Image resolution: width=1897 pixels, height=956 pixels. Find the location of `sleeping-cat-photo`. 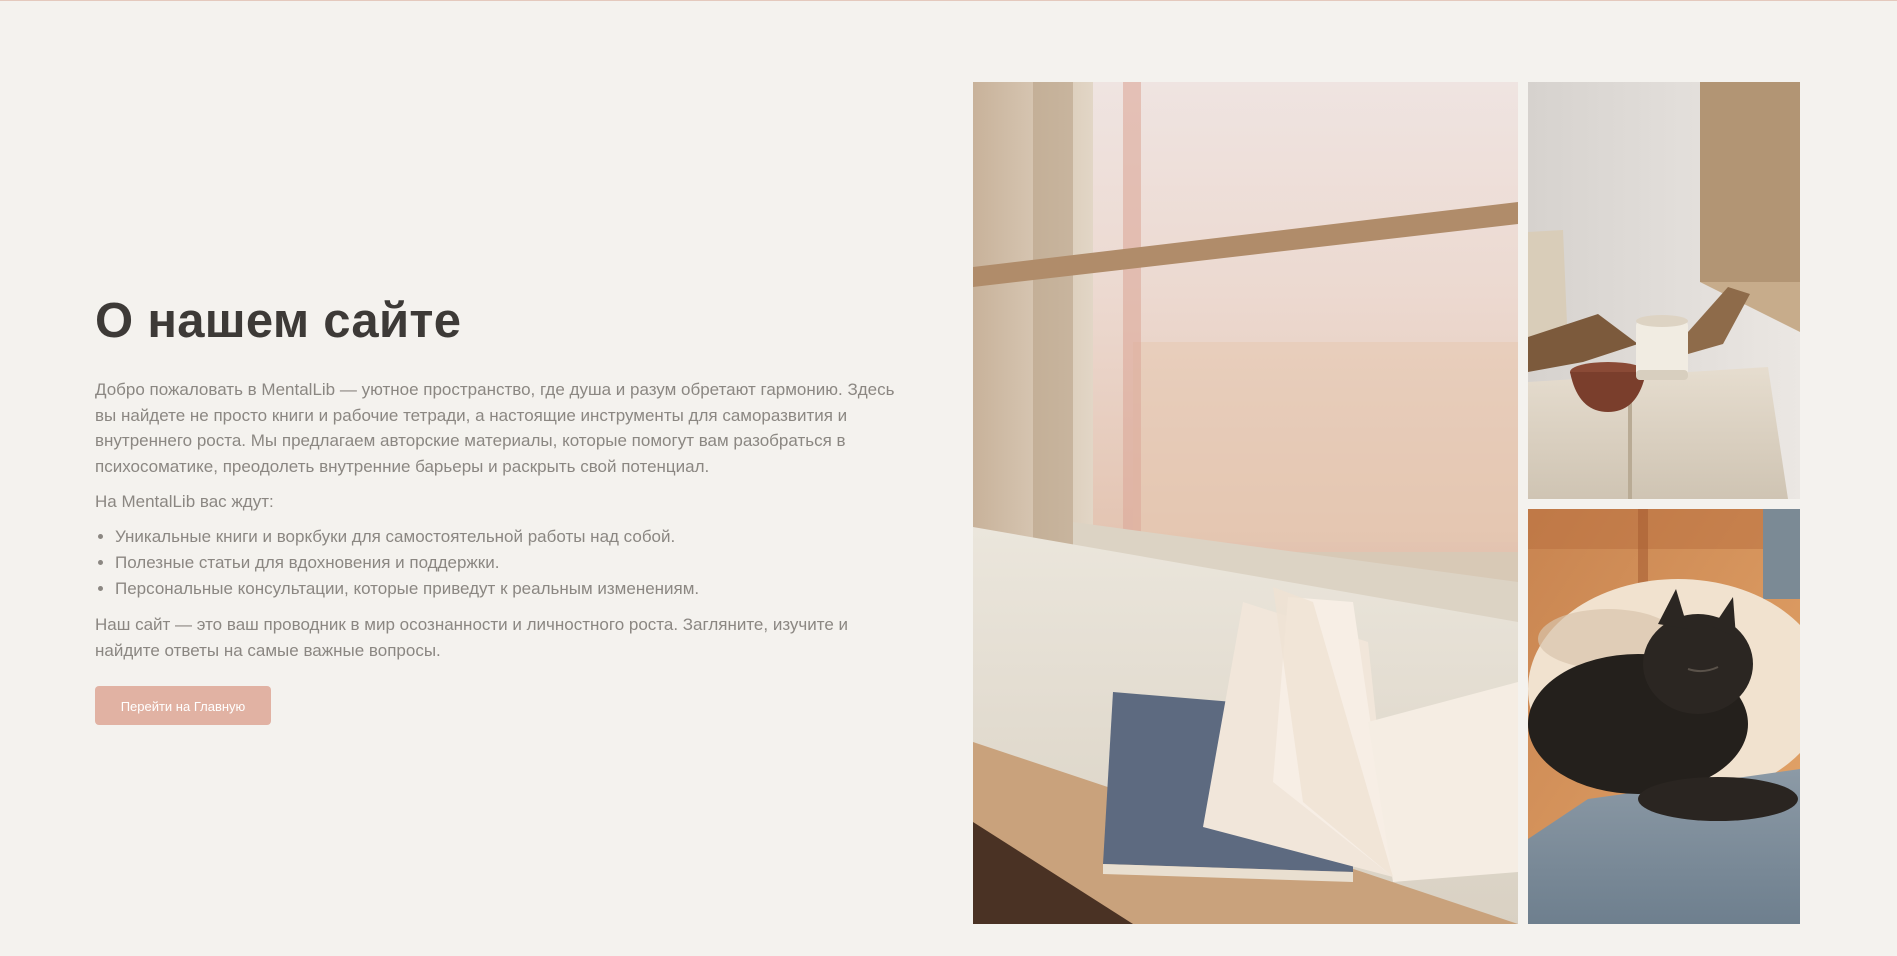

sleeping-cat-photo is located at coordinates (1664, 716).